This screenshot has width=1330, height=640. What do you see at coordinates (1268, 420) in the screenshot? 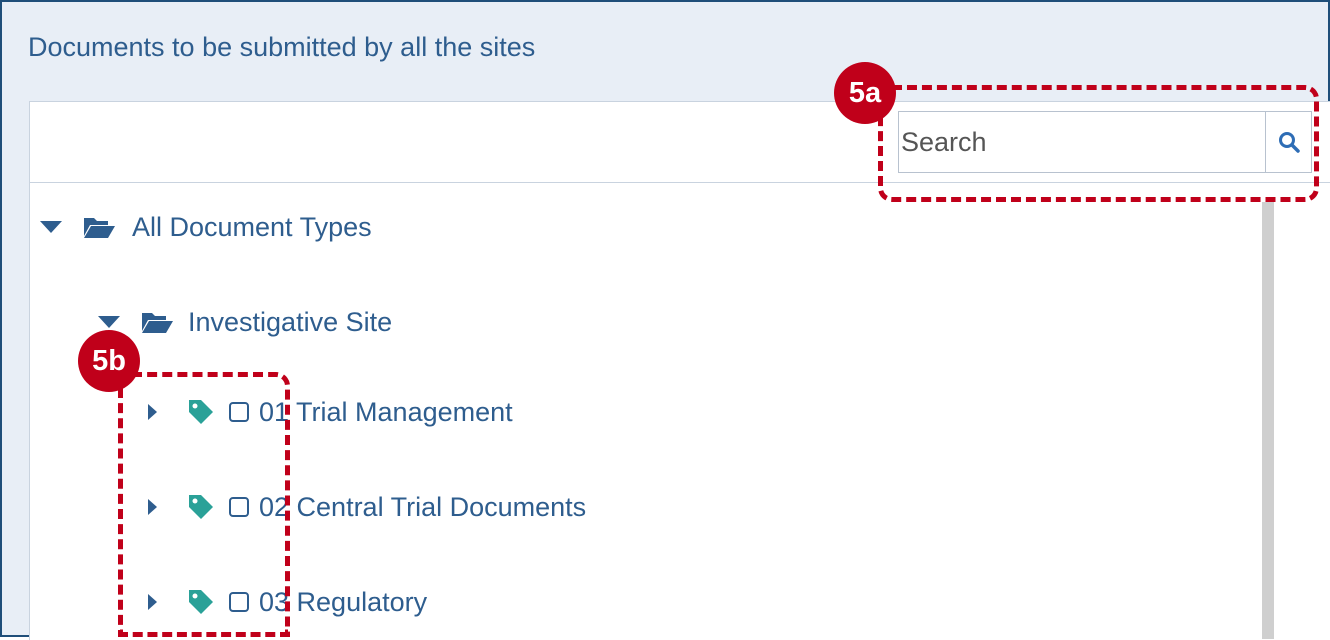
I see `tree-scrollbar` at bounding box center [1268, 420].